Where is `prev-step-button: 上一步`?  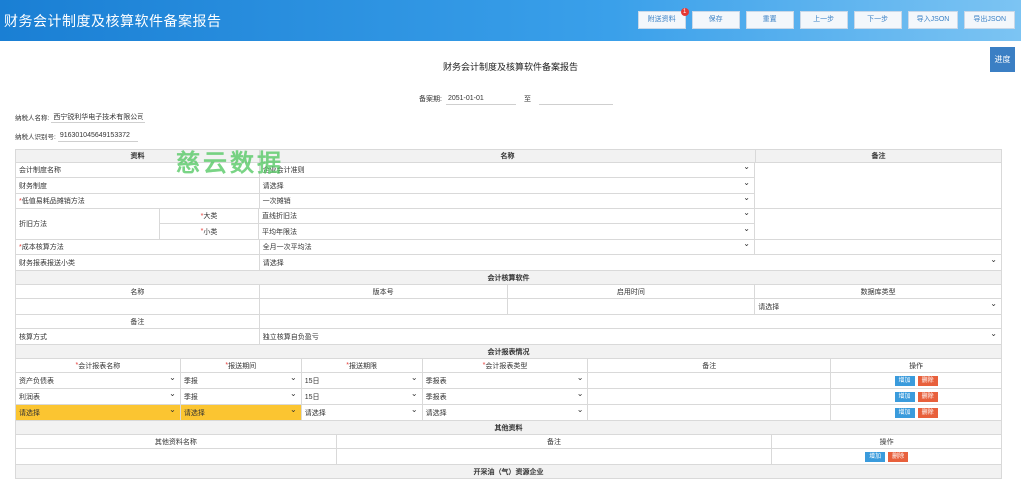
prev-step-button: 上一步 is located at coordinates (823, 20).